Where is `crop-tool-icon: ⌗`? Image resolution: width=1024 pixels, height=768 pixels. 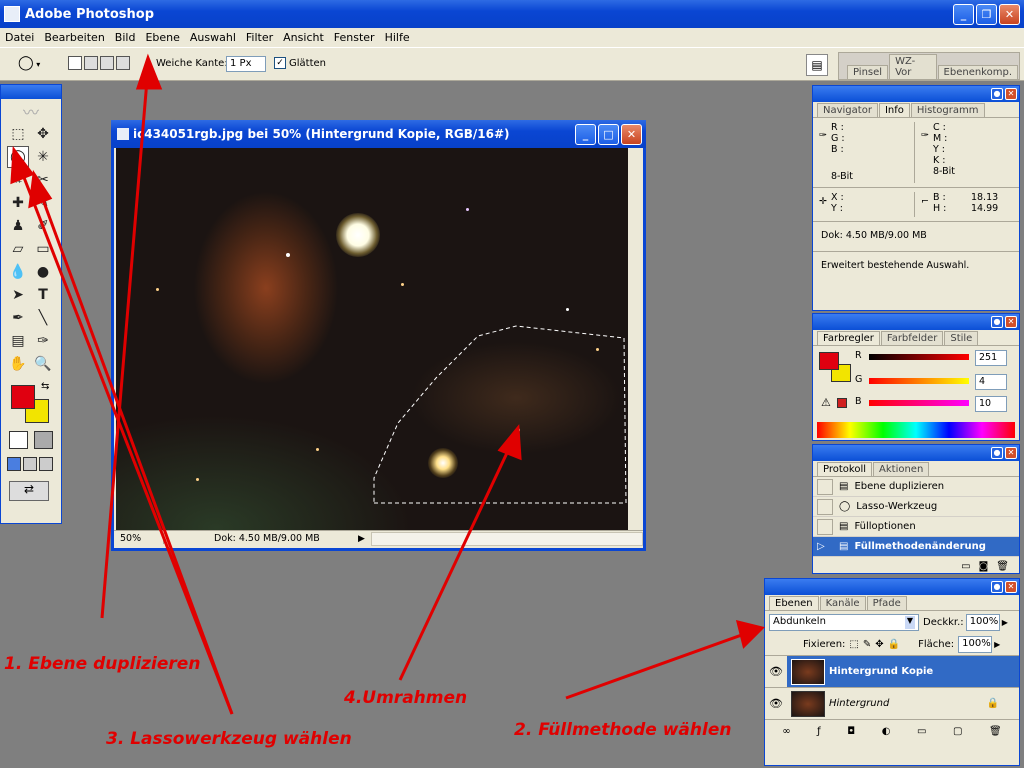
crop-tool-icon: ⌗ is located at coordinates (18, 180).